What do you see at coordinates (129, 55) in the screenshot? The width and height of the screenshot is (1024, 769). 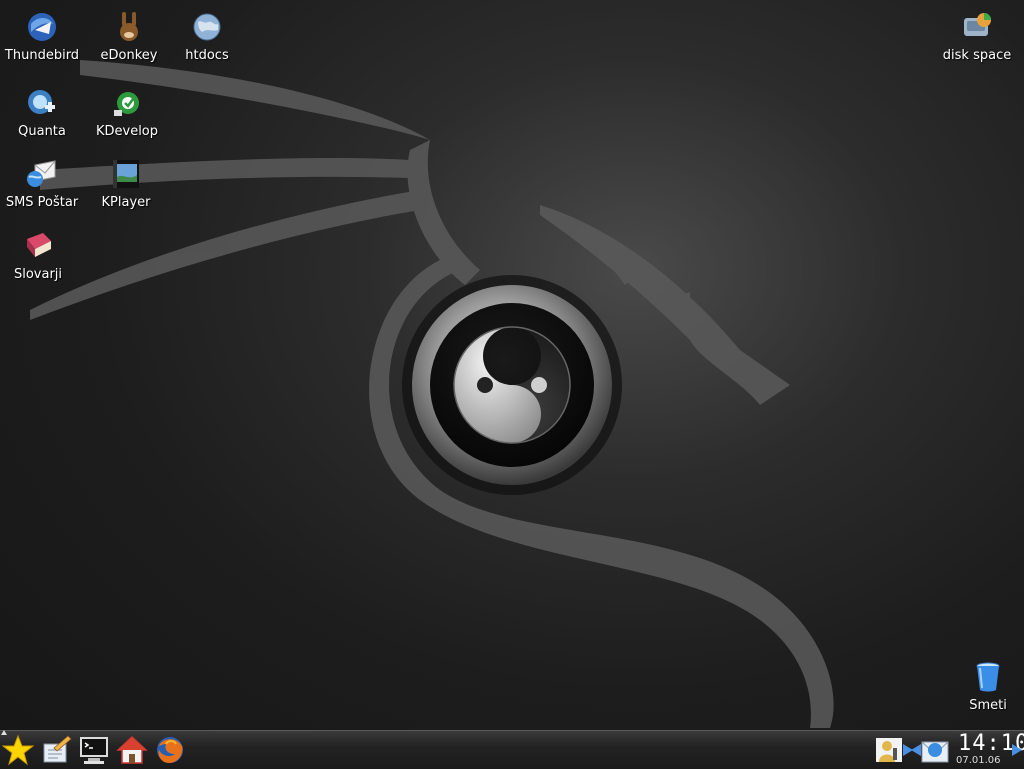 I see `desktop-icon-label: eDonkey` at bounding box center [129, 55].